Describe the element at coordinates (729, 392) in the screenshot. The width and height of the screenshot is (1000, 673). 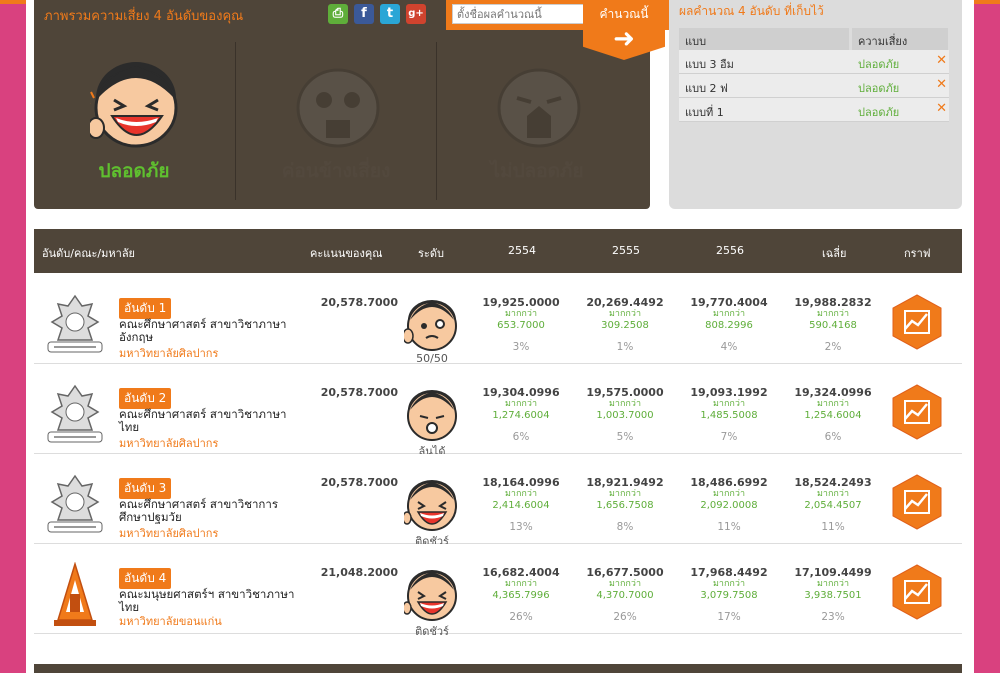
I see `year-value: 19,093.1992` at that location.